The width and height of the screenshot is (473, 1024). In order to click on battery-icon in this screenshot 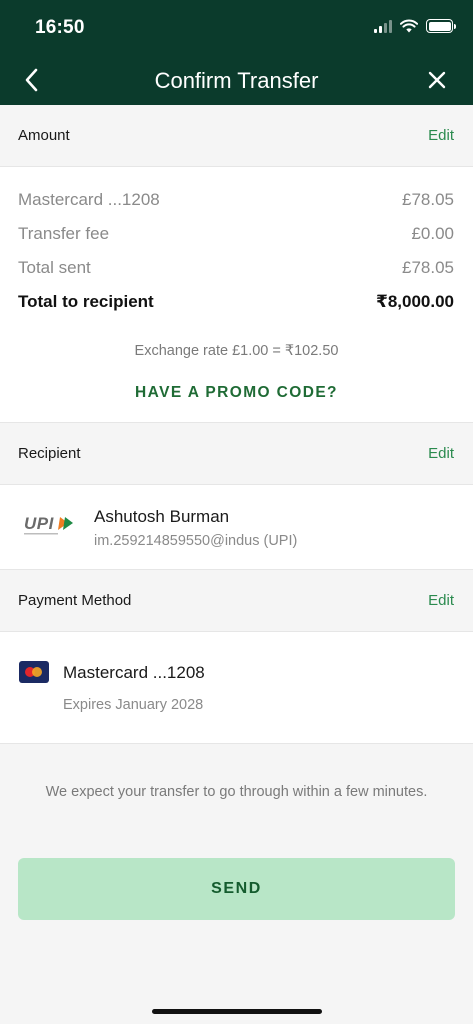, I will do `click(441, 26)`.